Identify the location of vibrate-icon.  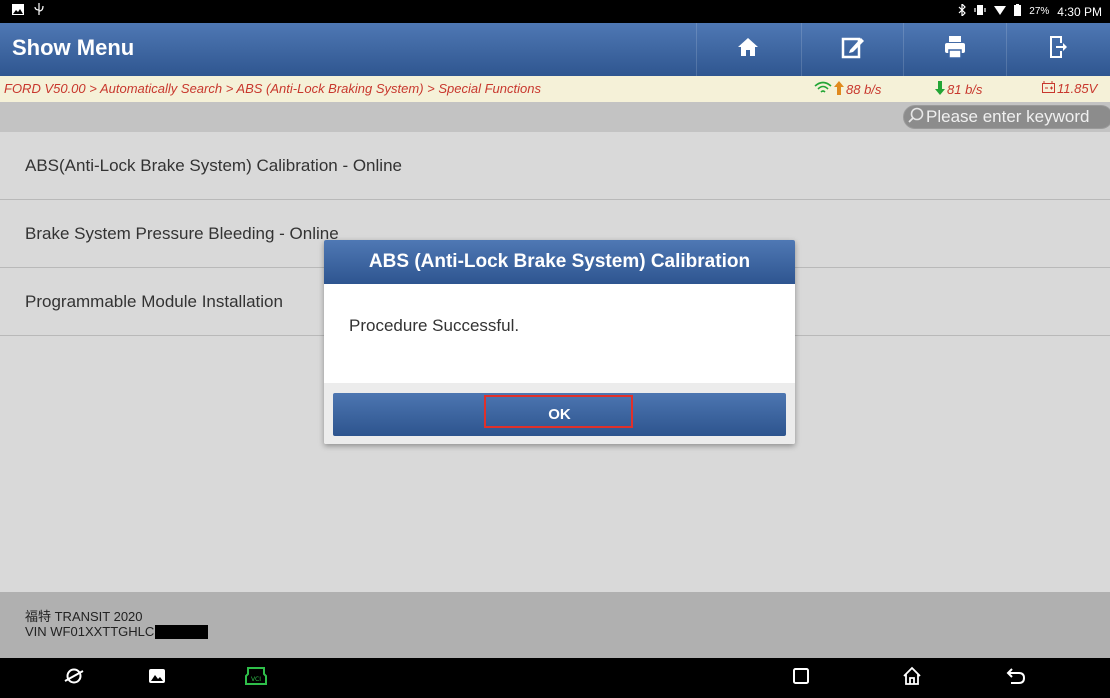
(980, 11).